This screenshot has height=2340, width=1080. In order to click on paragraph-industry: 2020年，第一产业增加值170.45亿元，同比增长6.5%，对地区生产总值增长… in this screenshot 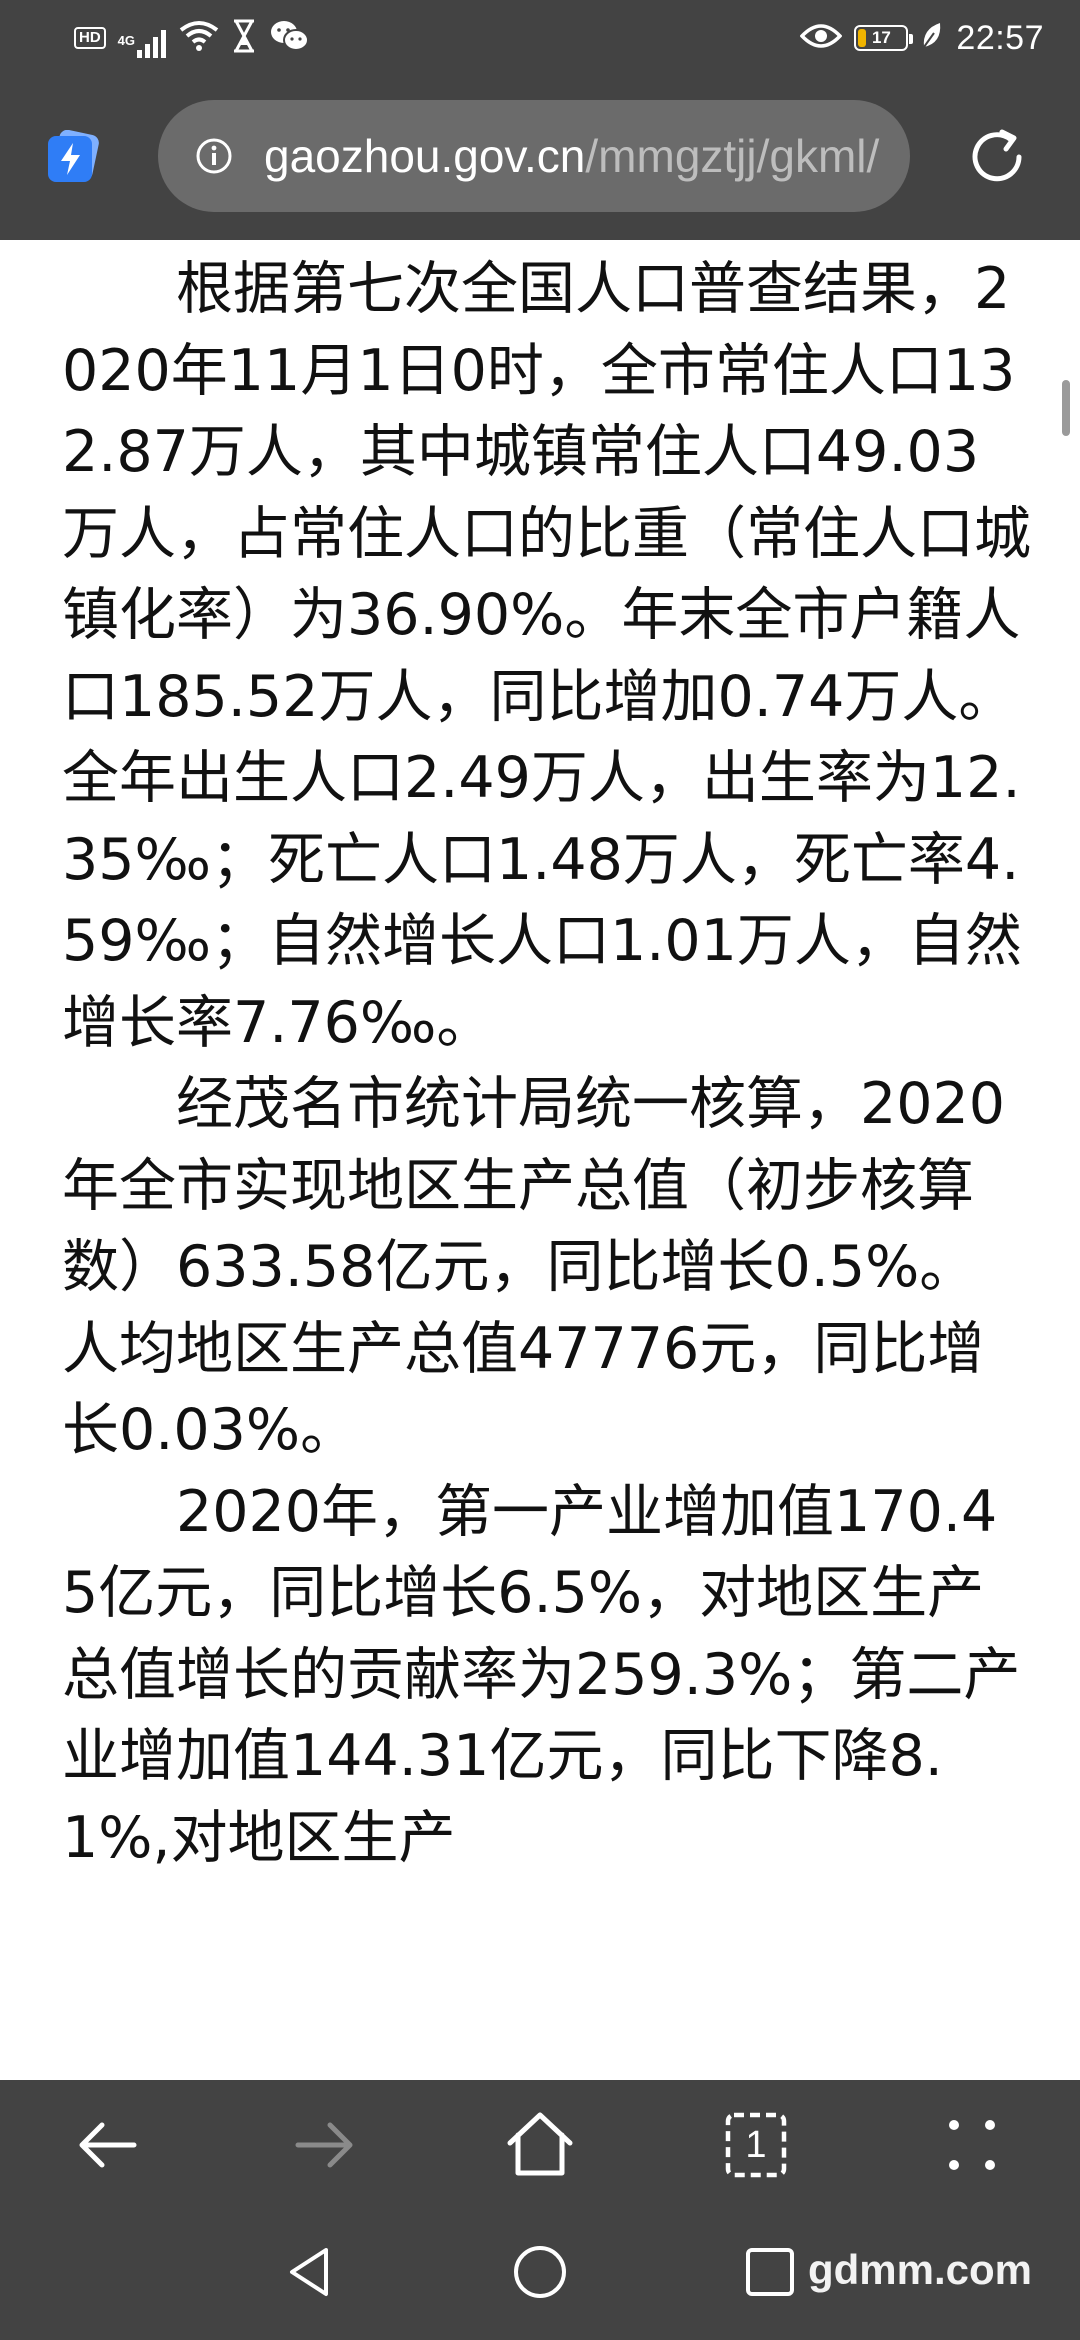, I will do `click(541, 1674)`.